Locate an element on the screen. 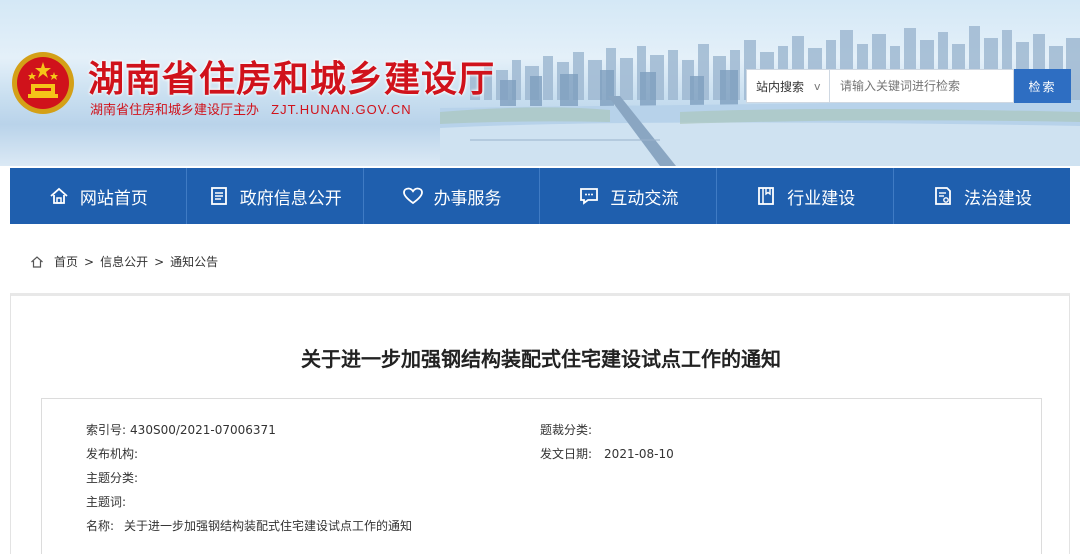 This screenshot has width=1080, height=554. meta-category-label: 题裁分类: is located at coordinates (566, 430).